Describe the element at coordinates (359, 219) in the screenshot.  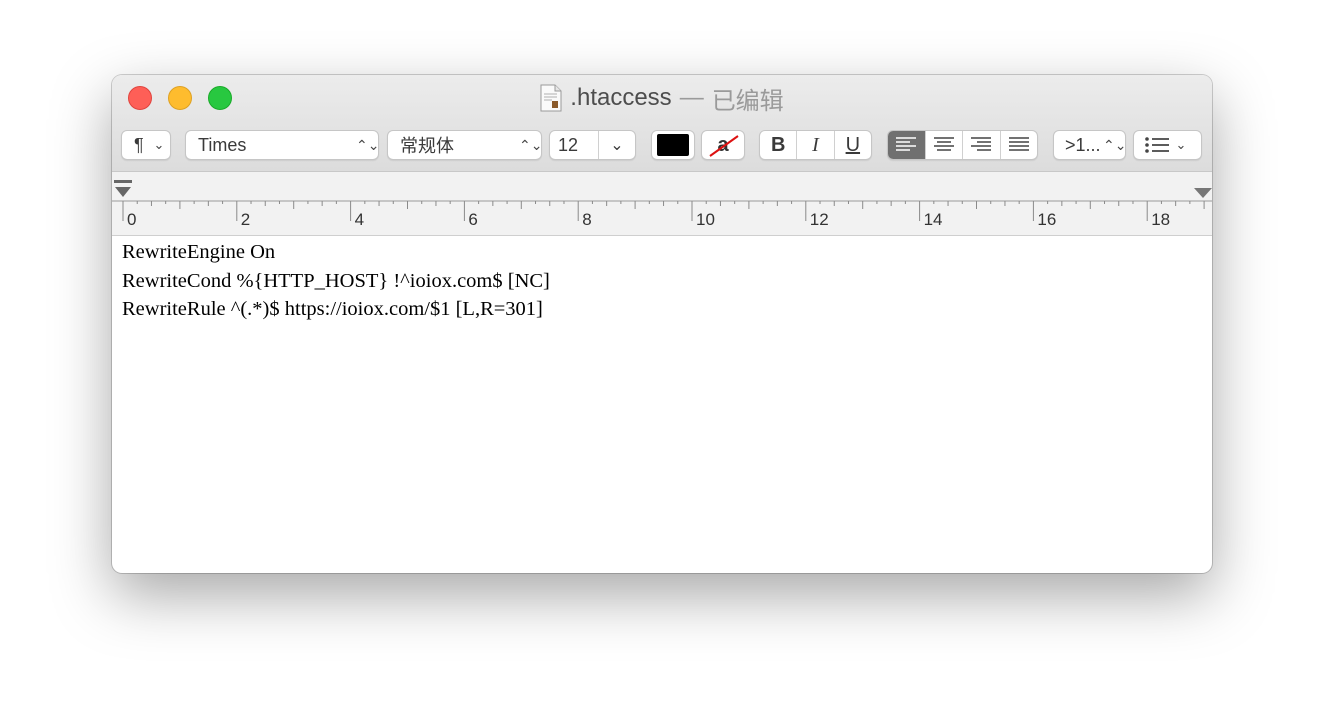
I see `ruler-label: 4` at that location.